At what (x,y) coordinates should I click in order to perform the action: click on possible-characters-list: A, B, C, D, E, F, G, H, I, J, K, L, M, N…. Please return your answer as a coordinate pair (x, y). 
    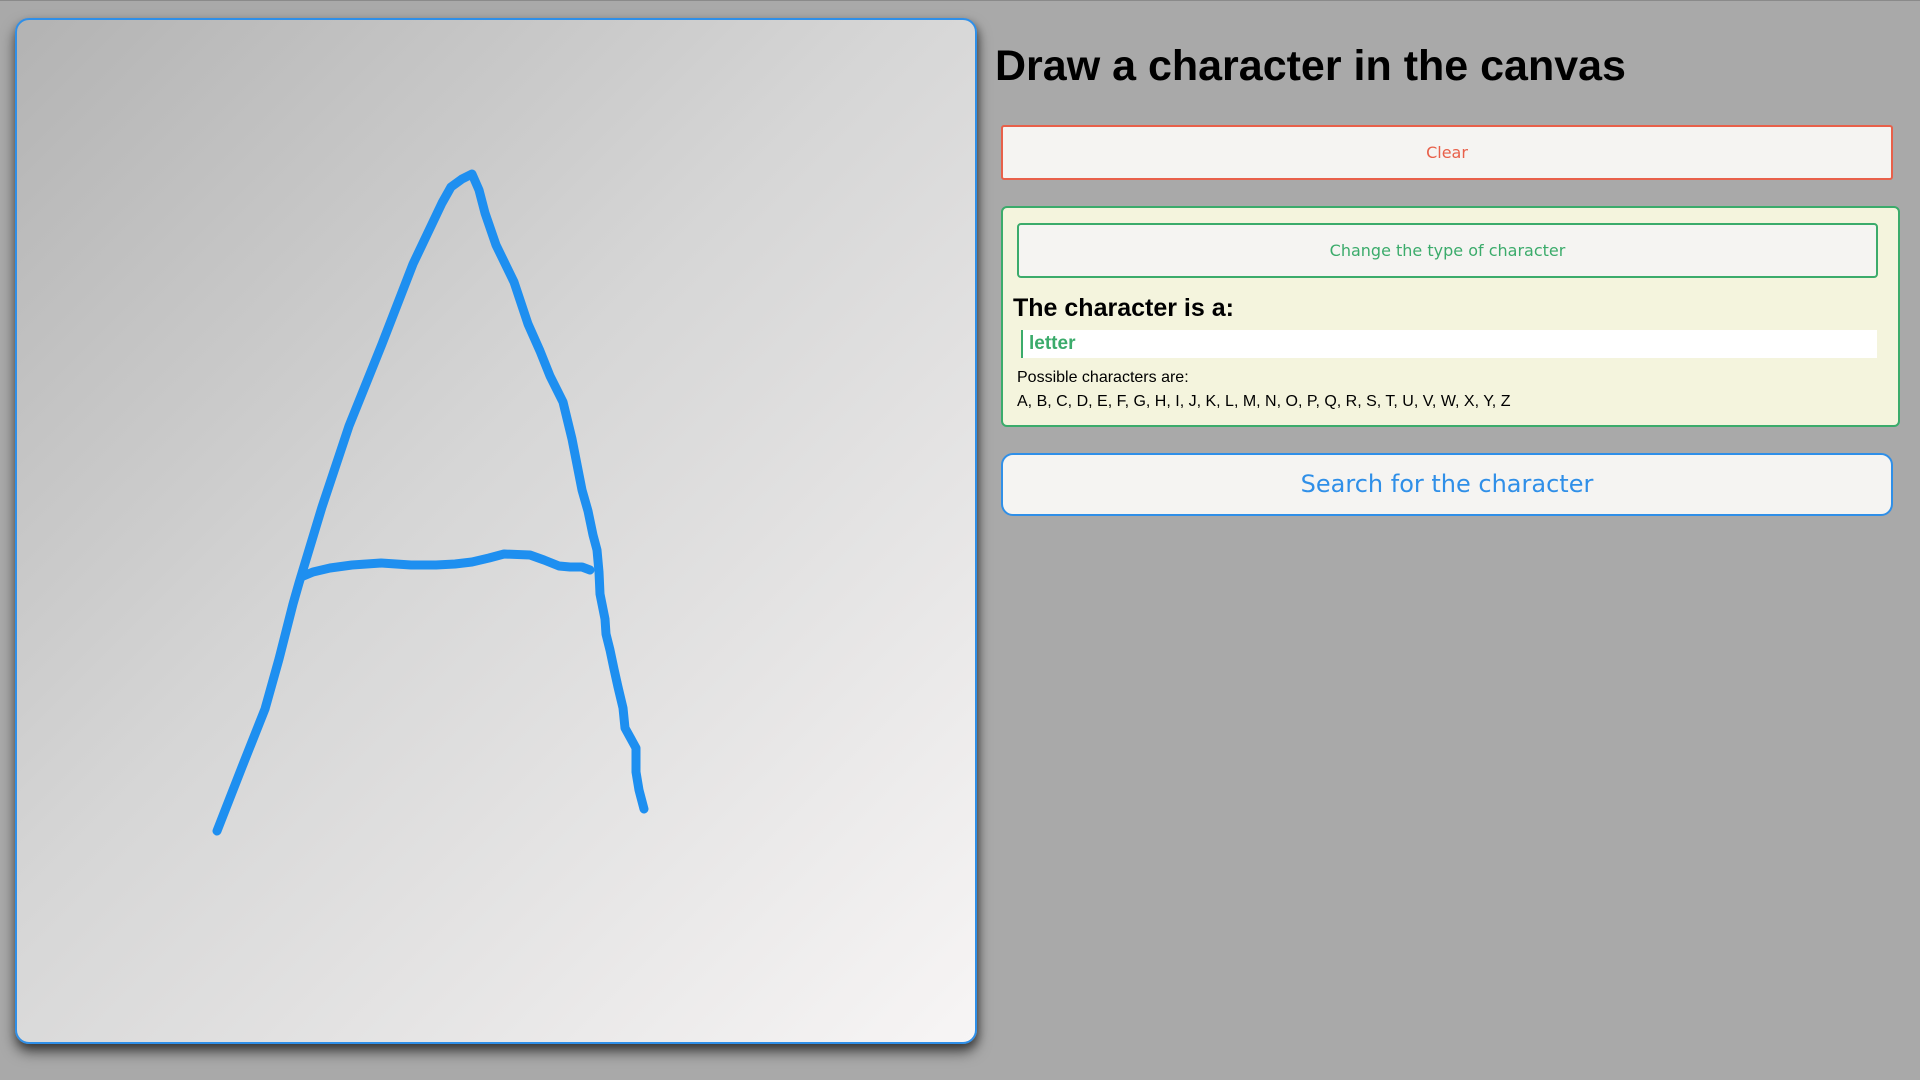
    Looking at the image, I should click on (1264, 401).